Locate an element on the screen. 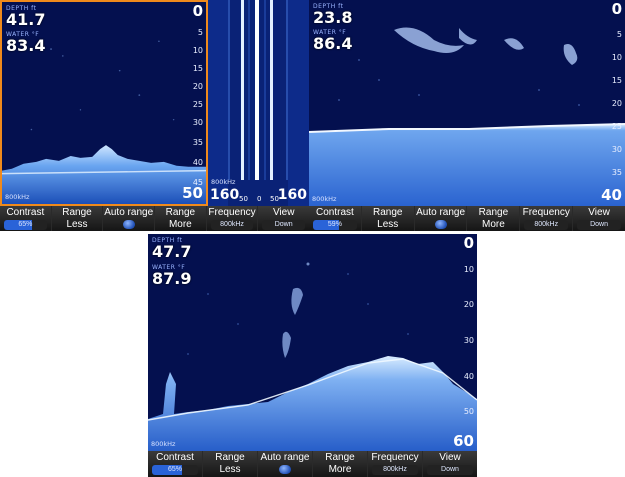  depth-scale: 0 5 10 15 20 25 30 35 40 45 50 is located at coordinates (190, 103).